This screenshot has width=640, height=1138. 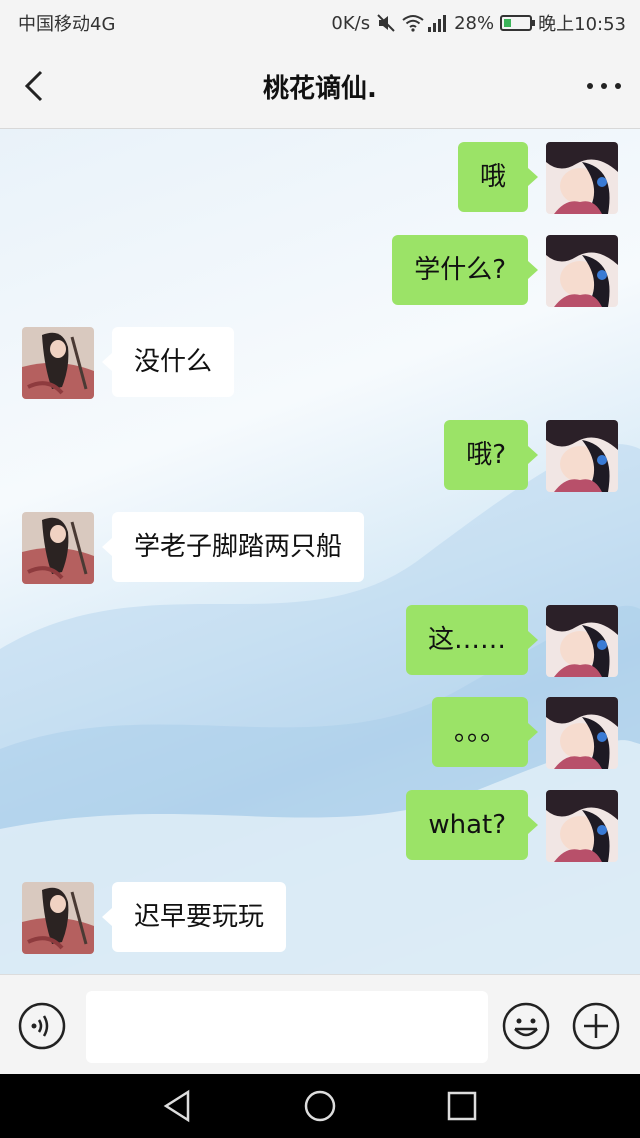 What do you see at coordinates (386, 23) in the screenshot?
I see `mute-icon` at bounding box center [386, 23].